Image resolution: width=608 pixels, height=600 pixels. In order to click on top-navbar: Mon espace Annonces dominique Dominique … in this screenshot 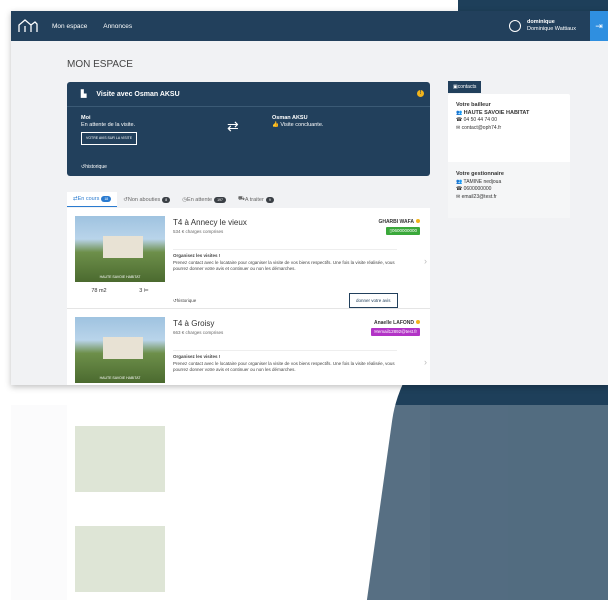, I will do `click(309, 26)`.